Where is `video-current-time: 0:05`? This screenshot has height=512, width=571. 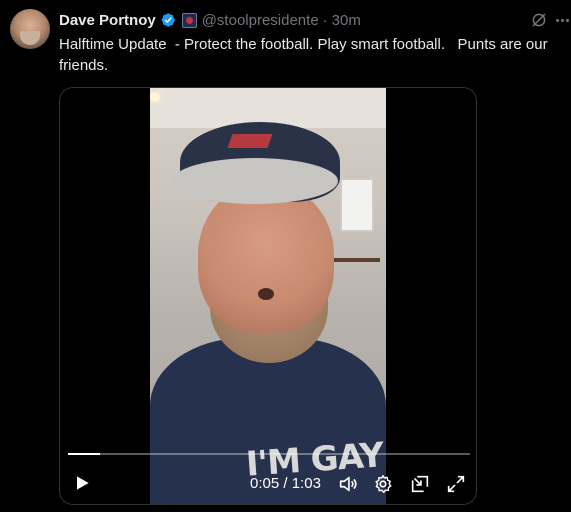
video-current-time: 0:05 is located at coordinates (265, 483).